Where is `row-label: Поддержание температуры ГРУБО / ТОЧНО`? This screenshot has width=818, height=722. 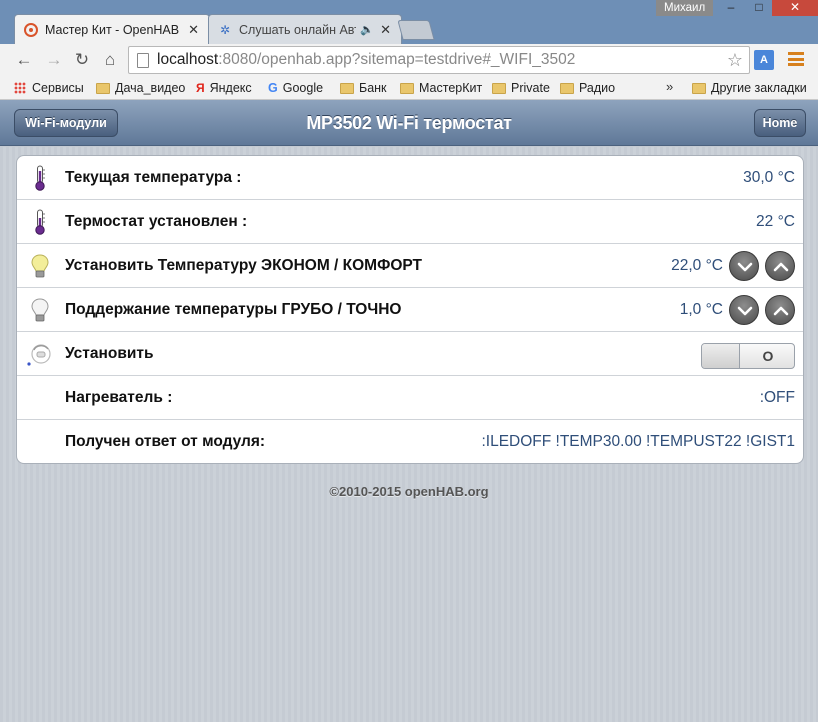 row-label: Поддержание температуры ГРУБО / ТОЧНО is located at coordinates (233, 309).